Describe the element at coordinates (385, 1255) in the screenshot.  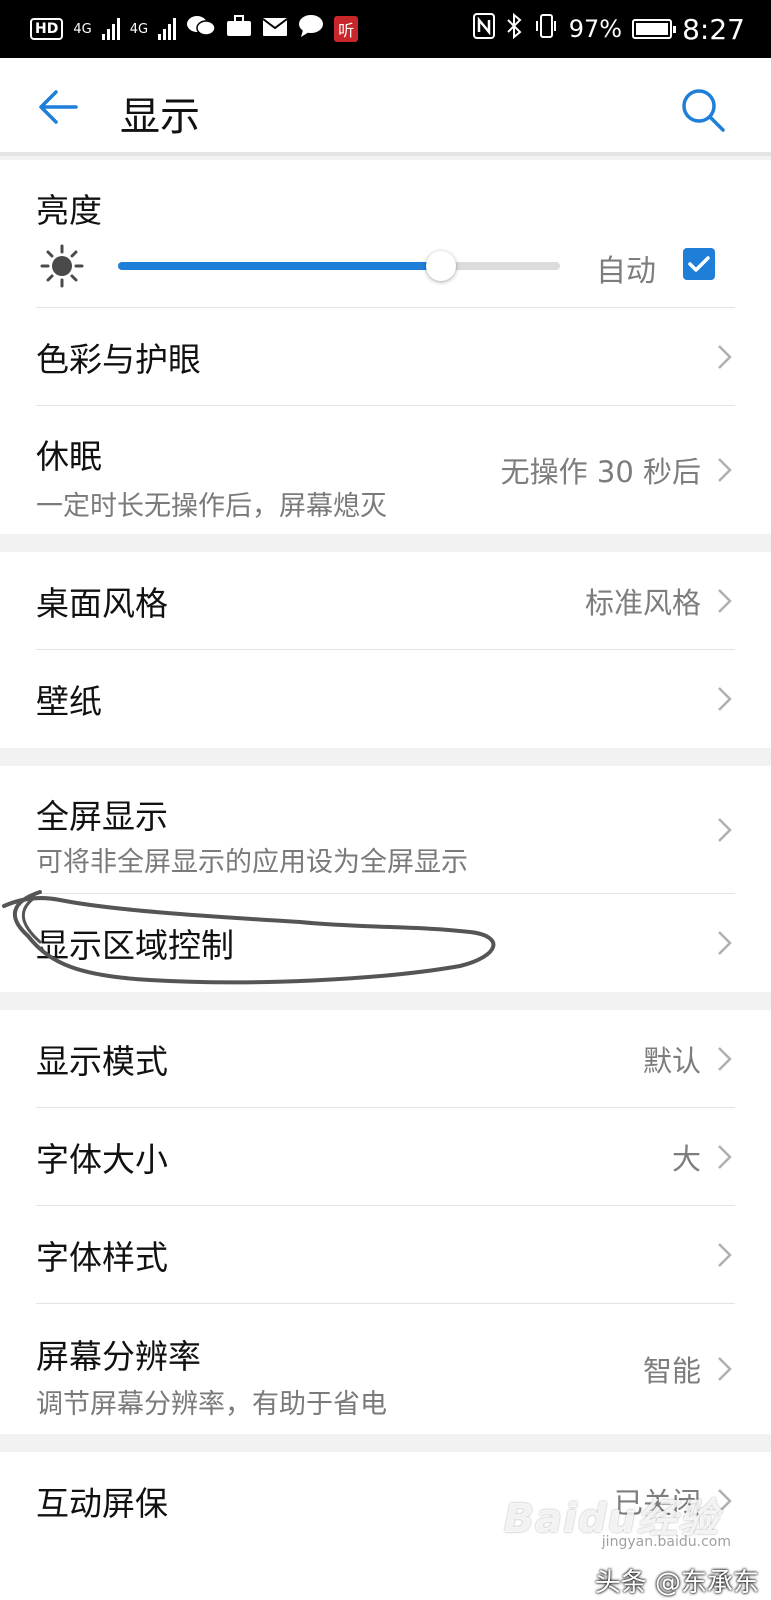
I see `font-style-row: 字体样式` at that location.